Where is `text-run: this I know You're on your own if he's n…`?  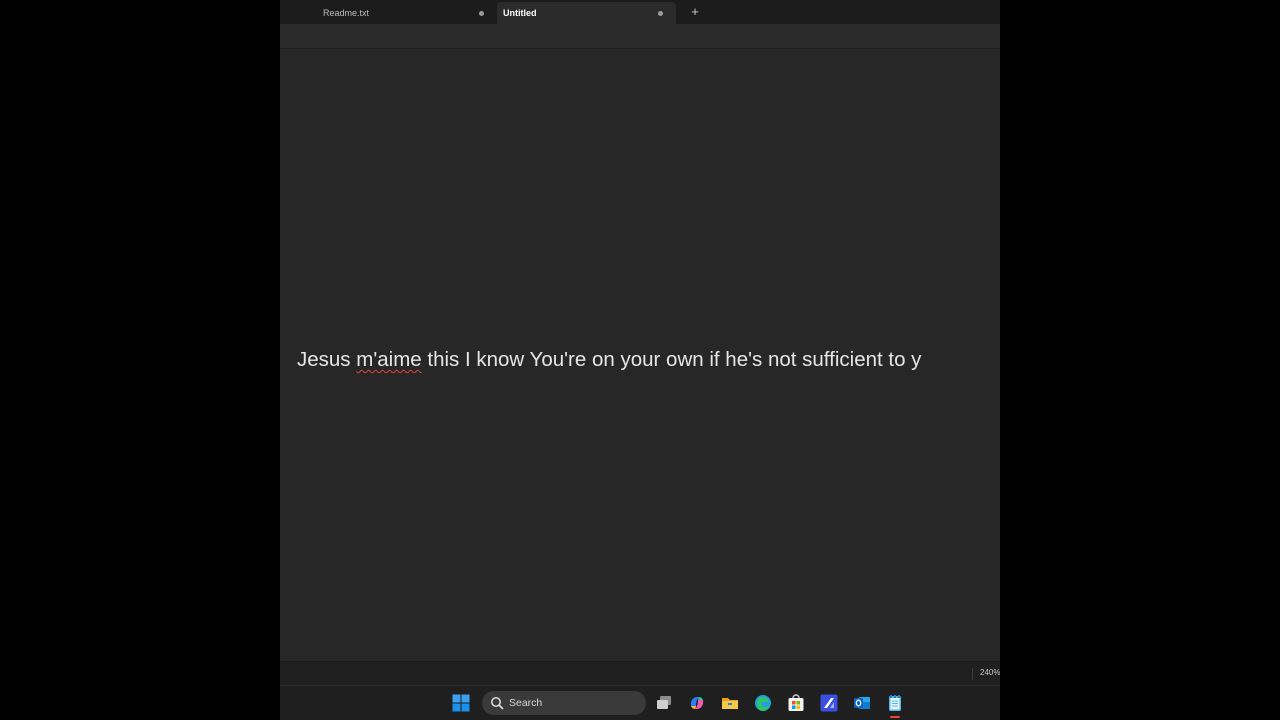
text-run: this I know You're on your own if he's n… is located at coordinates (671, 359).